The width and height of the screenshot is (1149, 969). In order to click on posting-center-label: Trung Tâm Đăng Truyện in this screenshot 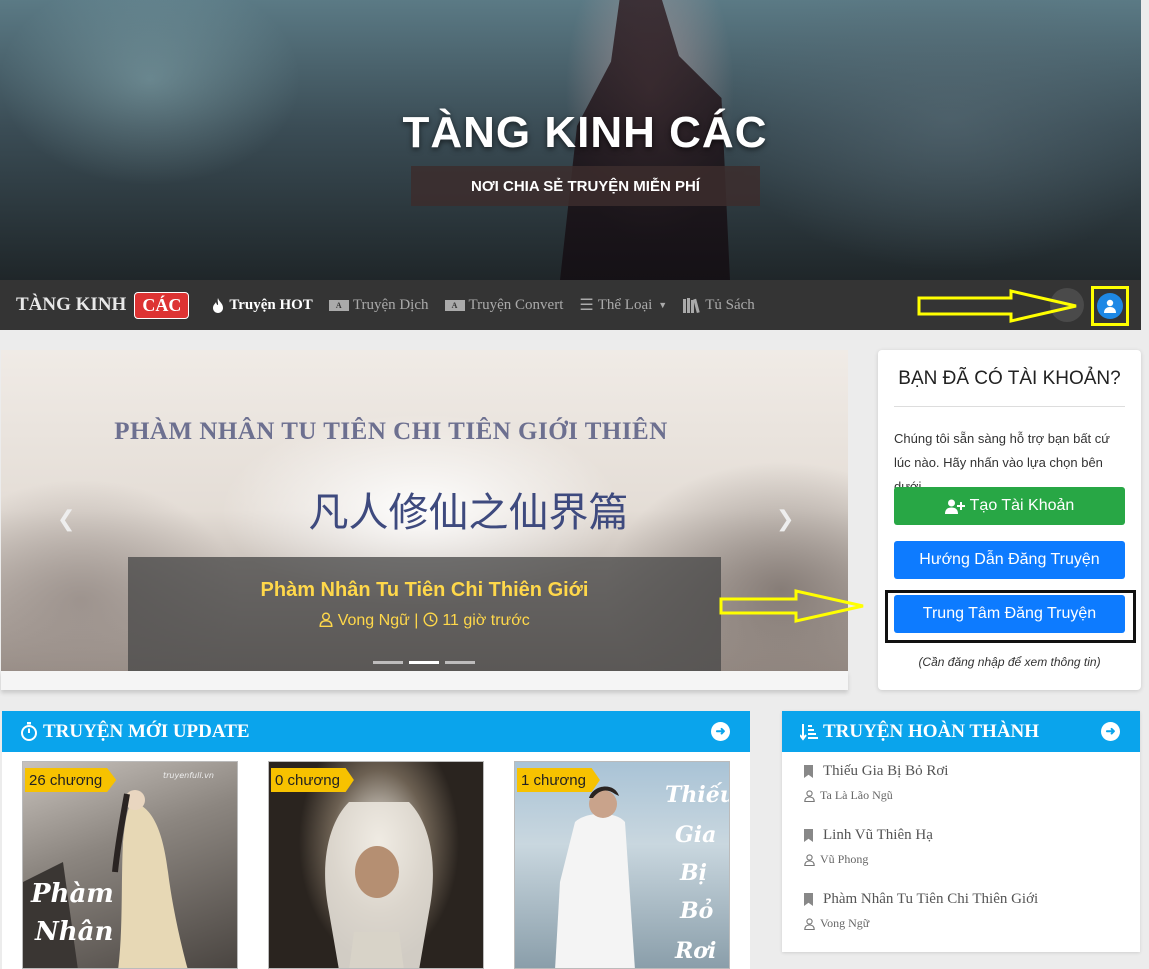, I will do `click(1009, 613)`.